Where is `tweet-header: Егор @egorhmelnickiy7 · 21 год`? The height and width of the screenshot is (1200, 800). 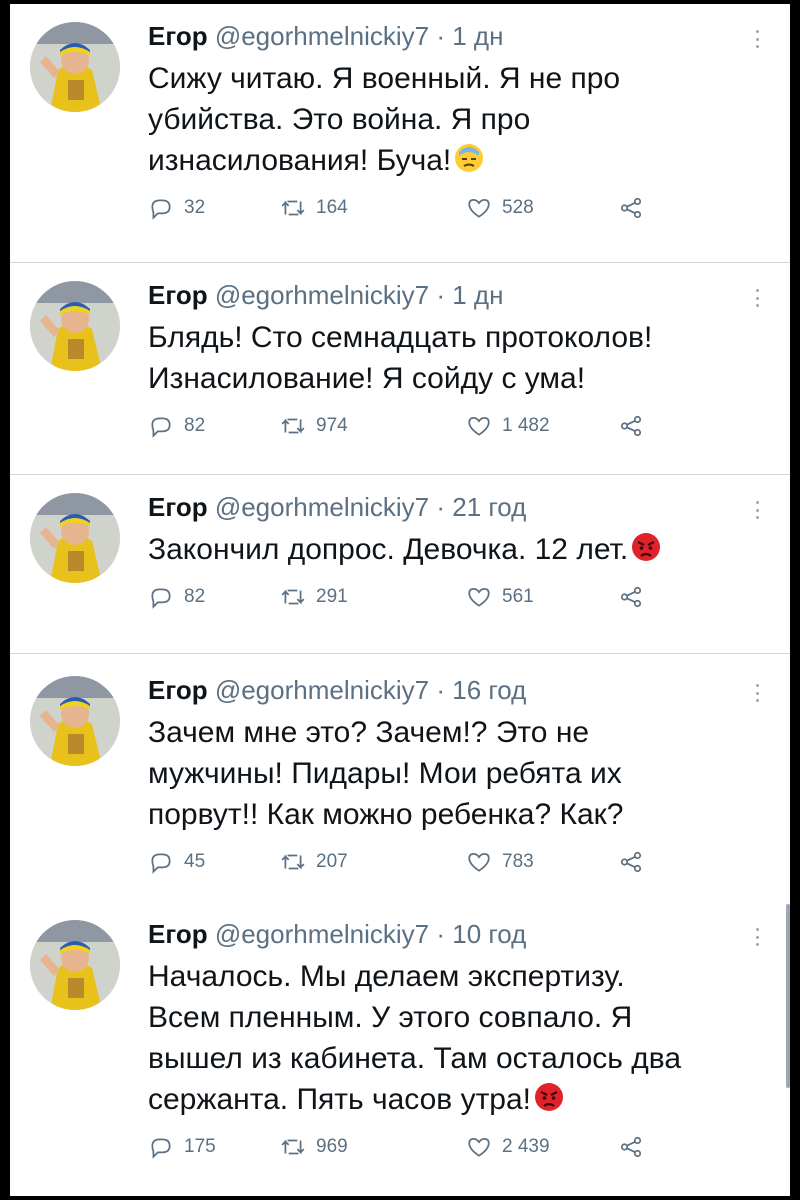 tweet-header: Егор @egorhmelnickiy7 · 21 год is located at coordinates (449, 507).